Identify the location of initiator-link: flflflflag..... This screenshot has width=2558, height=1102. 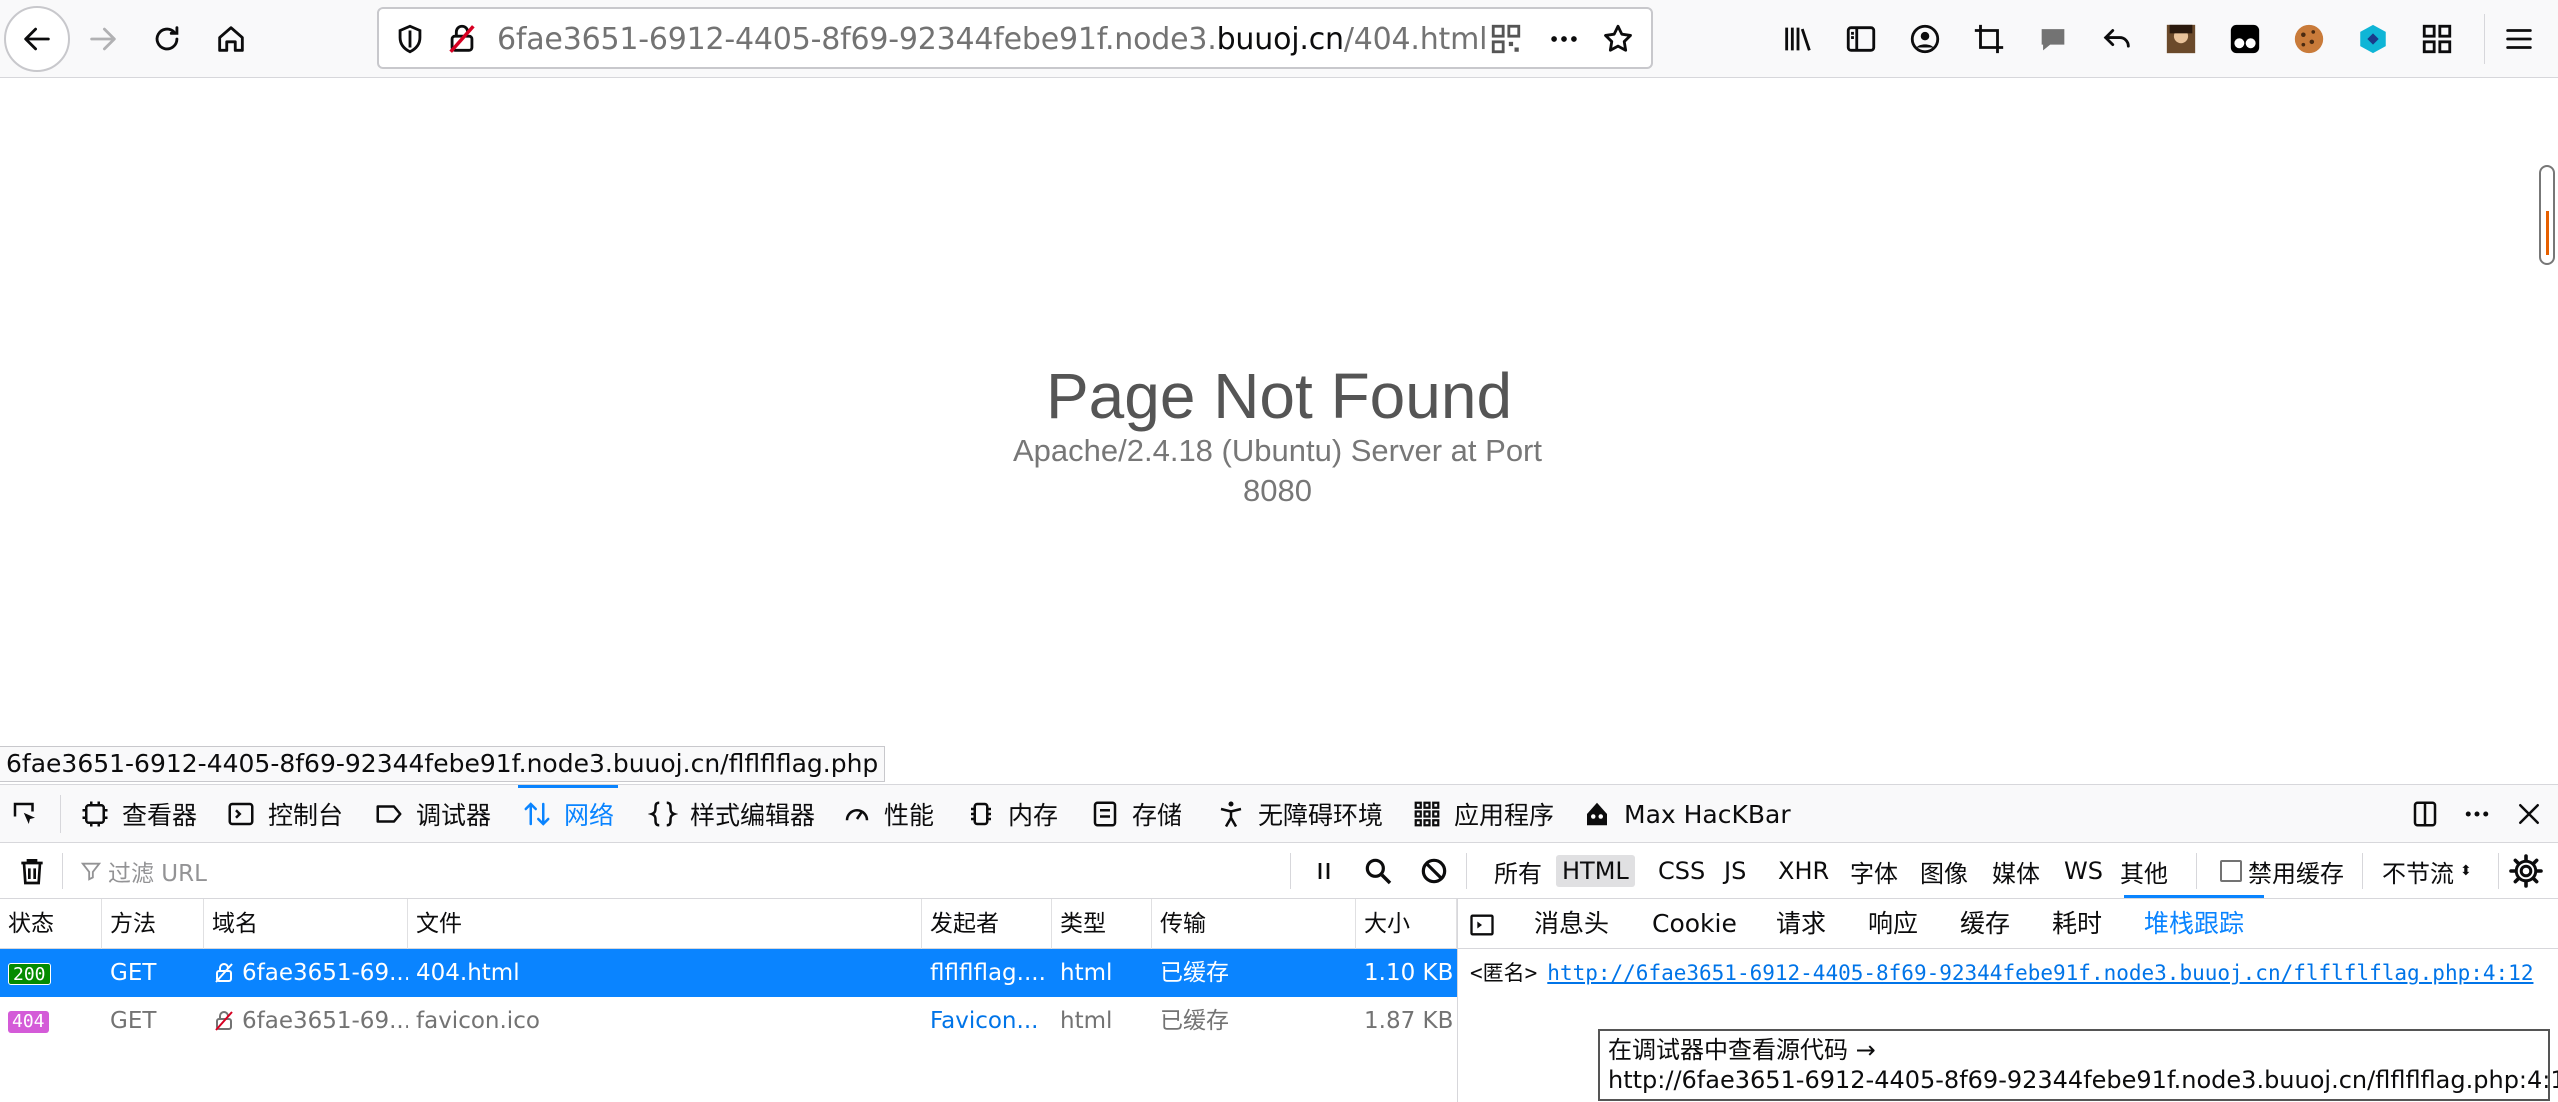
(988, 973).